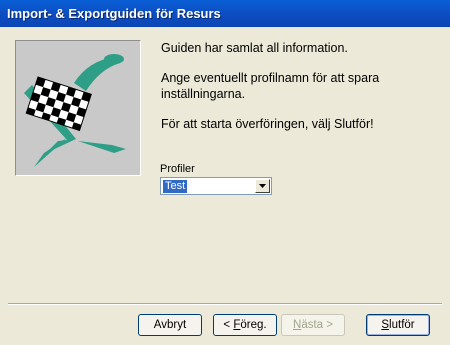 The height and width of the screenshot is (345, 450). Describe the element at coordinates (75, 110) in the screenshot. I see `checkered-flag-icon` at that location.